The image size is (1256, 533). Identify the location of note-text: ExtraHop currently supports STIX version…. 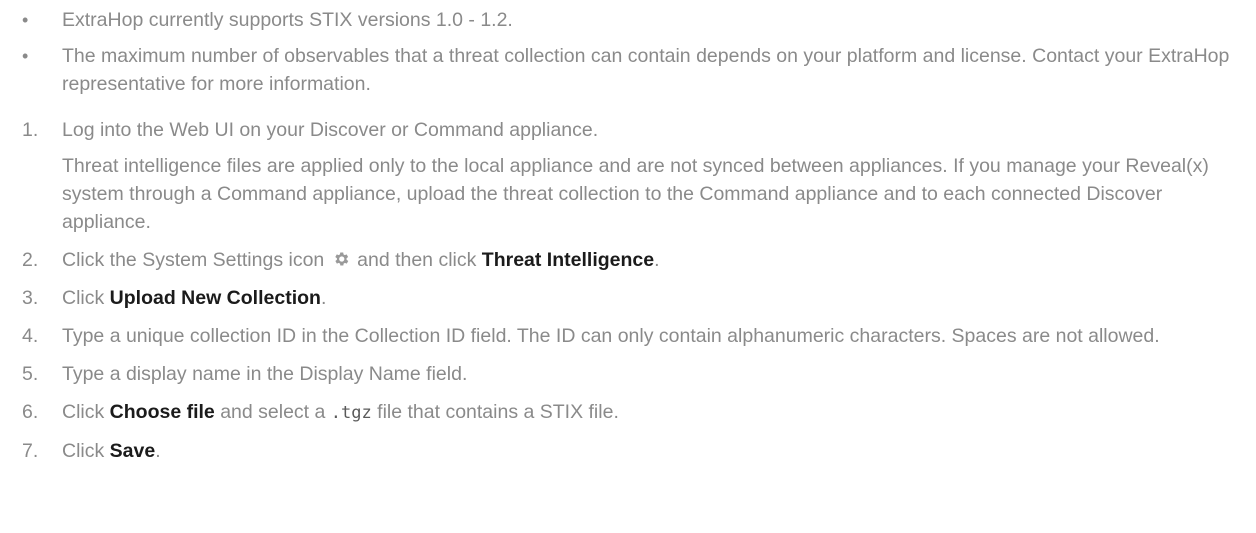
(287, 20).